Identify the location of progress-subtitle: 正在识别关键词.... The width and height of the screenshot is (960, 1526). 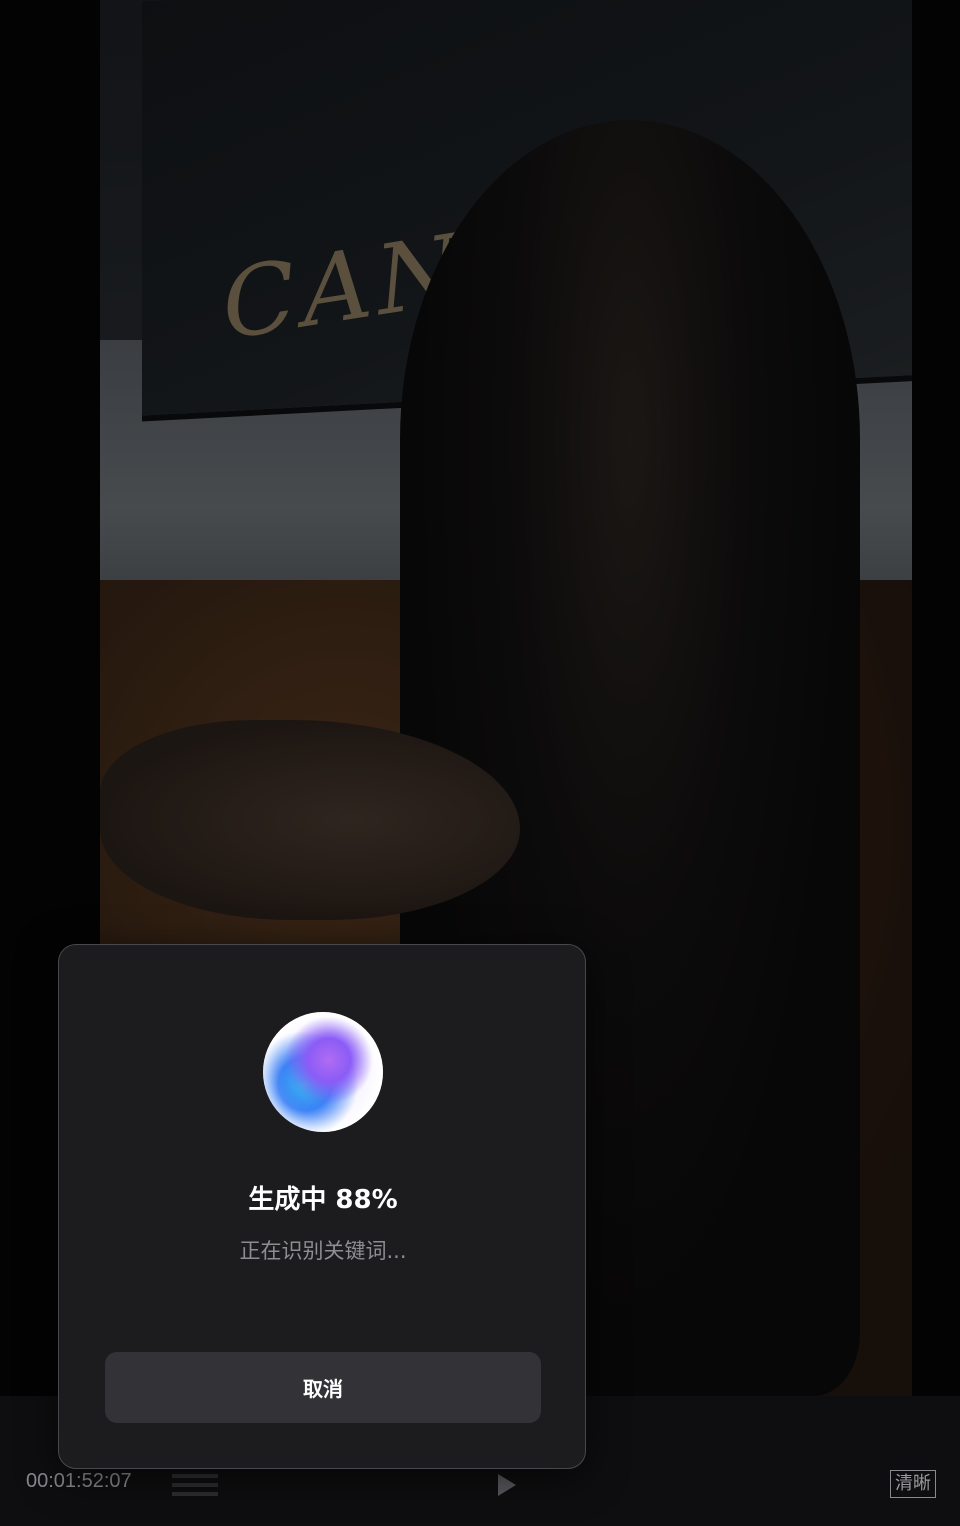
(323, 1251).